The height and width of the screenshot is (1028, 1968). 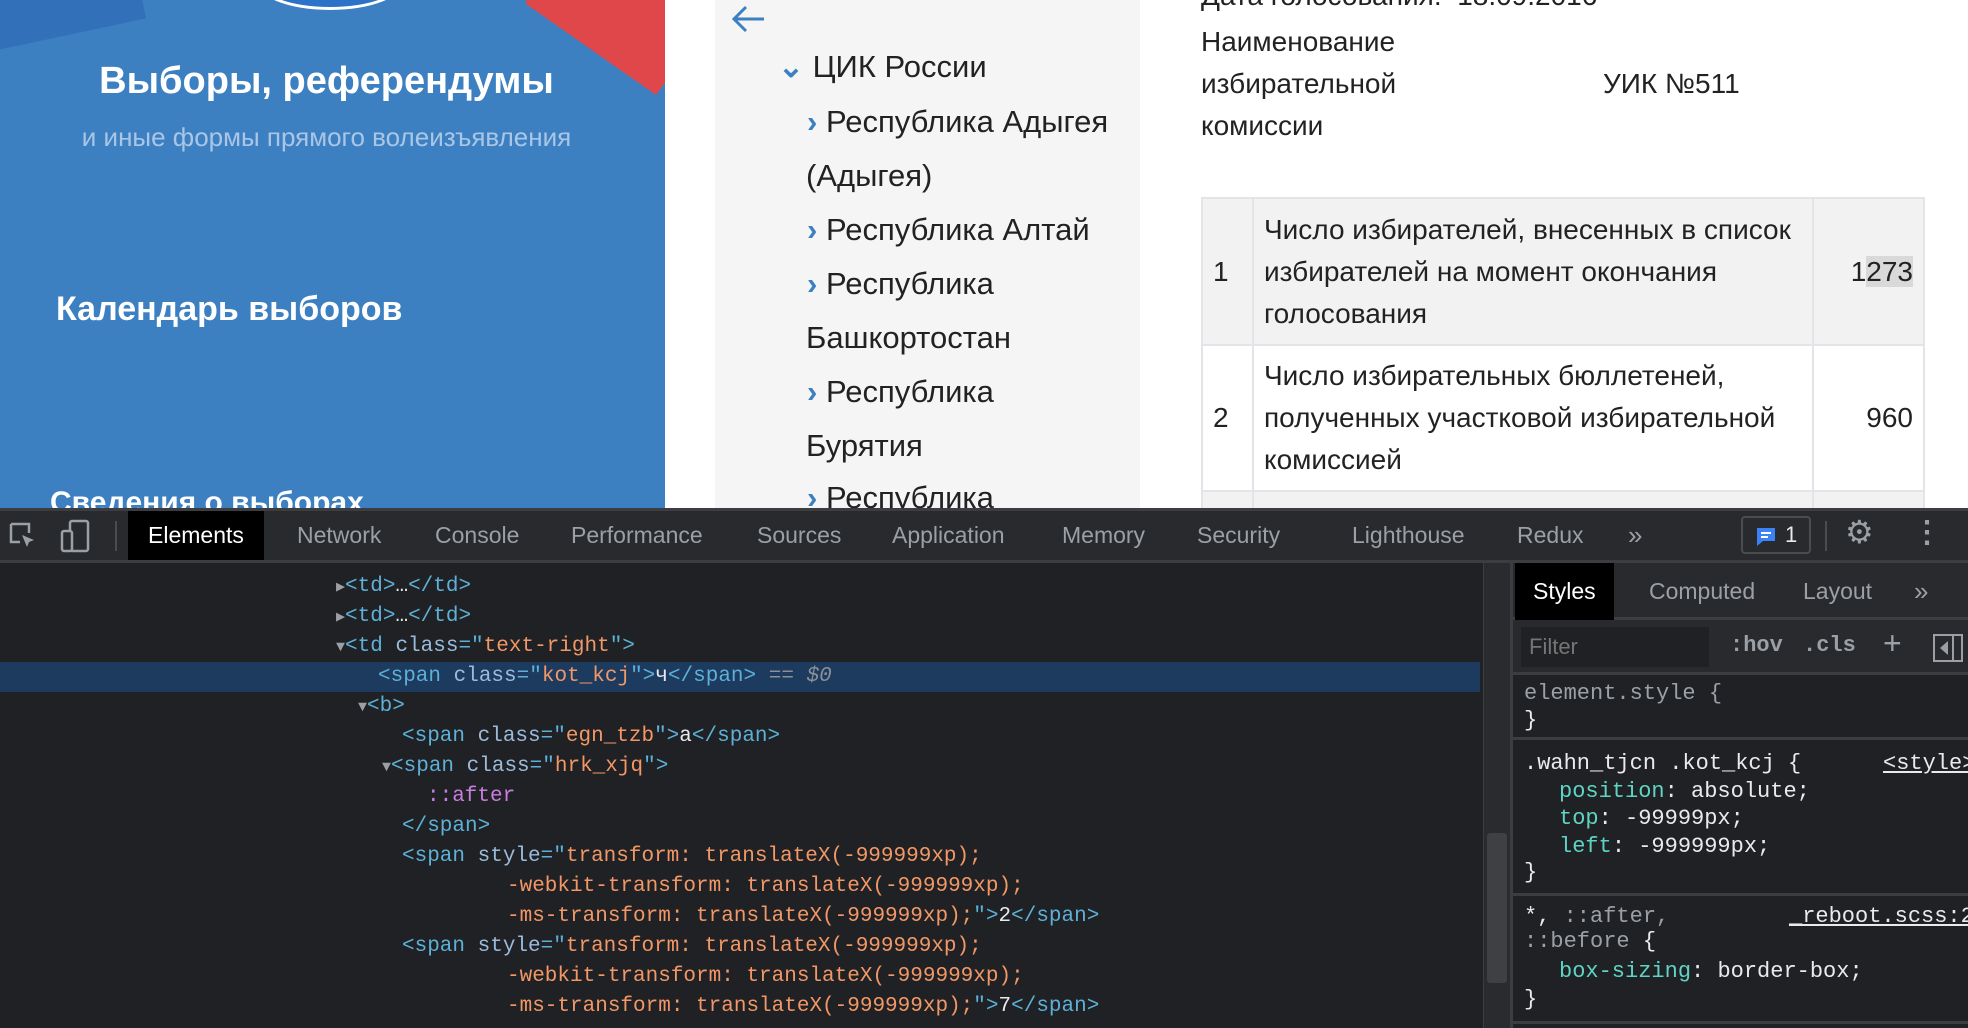 What do you see at coordinates (1776, 535) in the screenshot?
I see `issues-badge: 1` at bounding box center [1776, 535].